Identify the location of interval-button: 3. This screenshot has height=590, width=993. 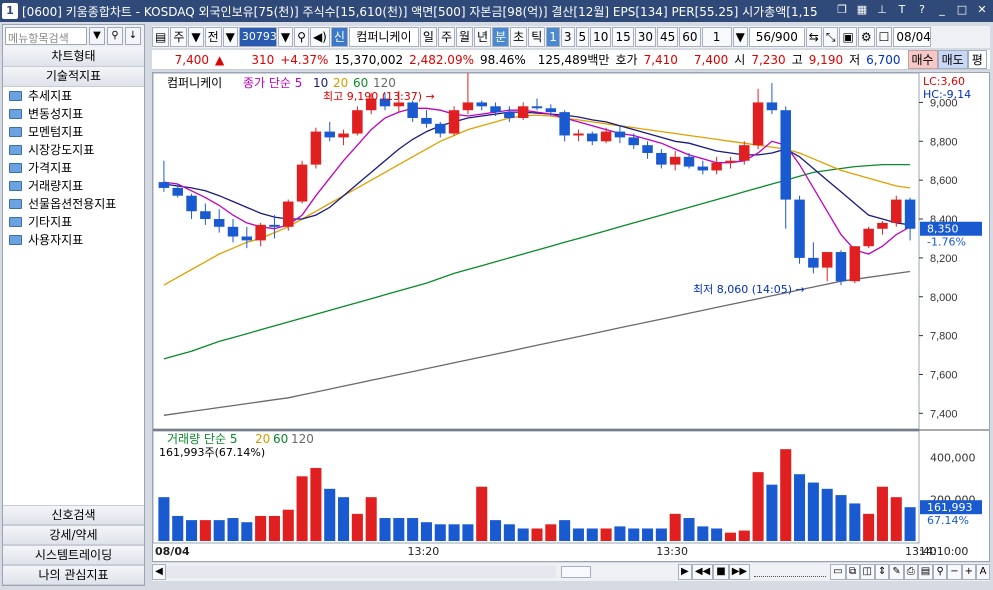
(567, 37).